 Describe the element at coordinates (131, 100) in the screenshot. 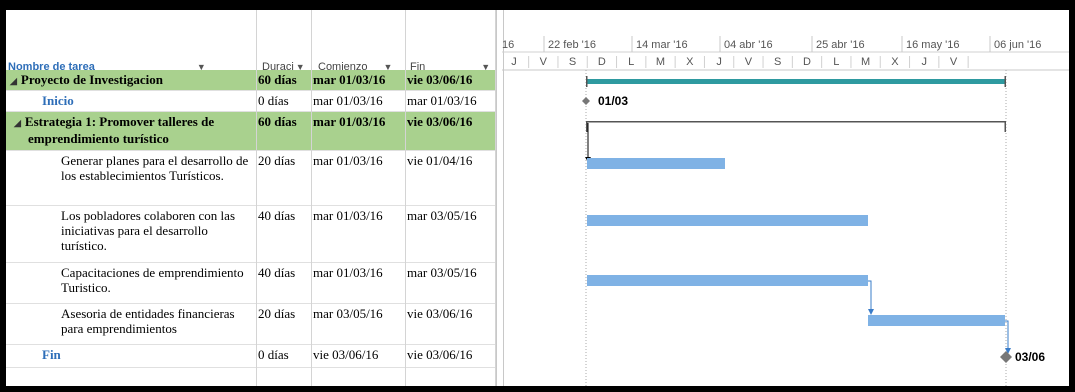

I see `task-name-cell: Inicio` at that location.